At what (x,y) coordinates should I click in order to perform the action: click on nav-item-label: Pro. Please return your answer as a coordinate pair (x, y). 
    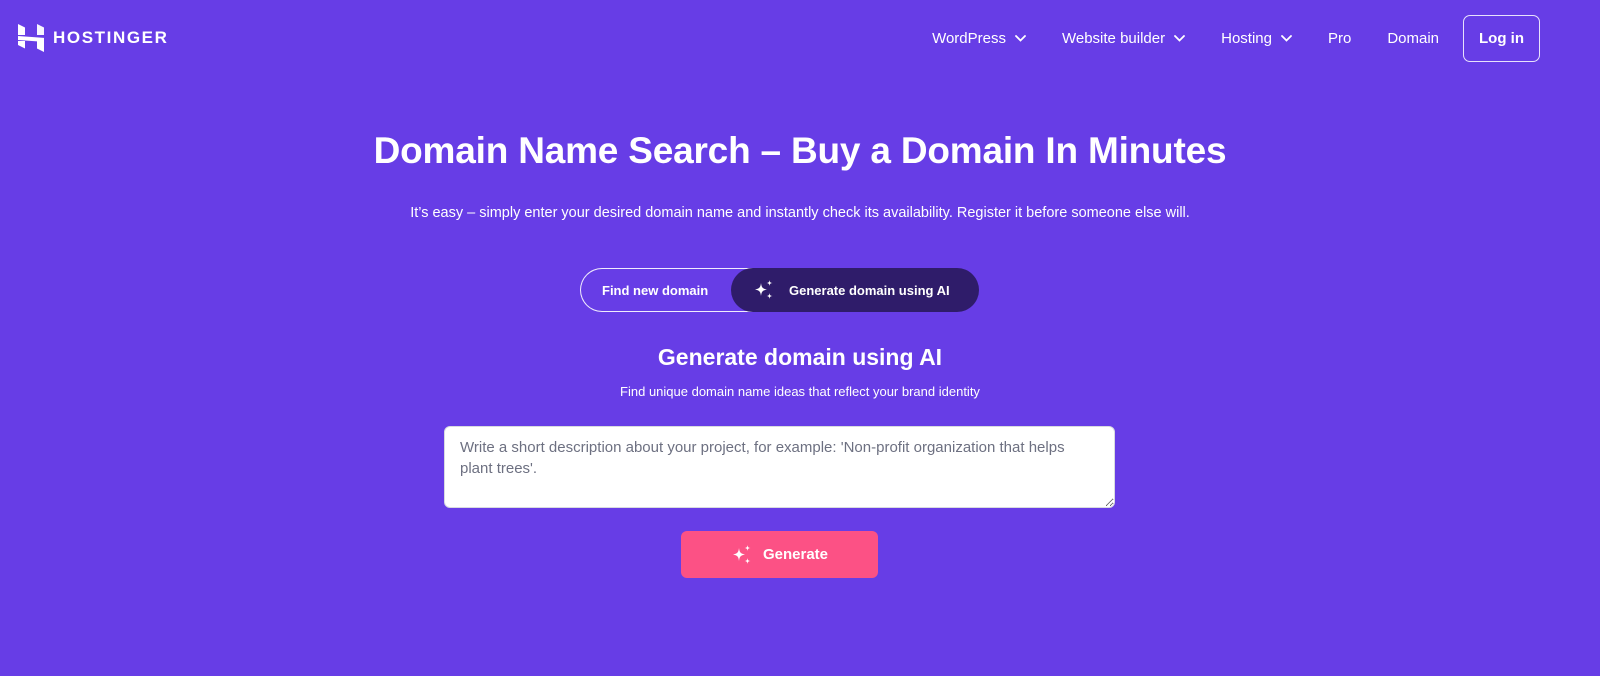
    Looking at the image, I should click on (1339, 38).